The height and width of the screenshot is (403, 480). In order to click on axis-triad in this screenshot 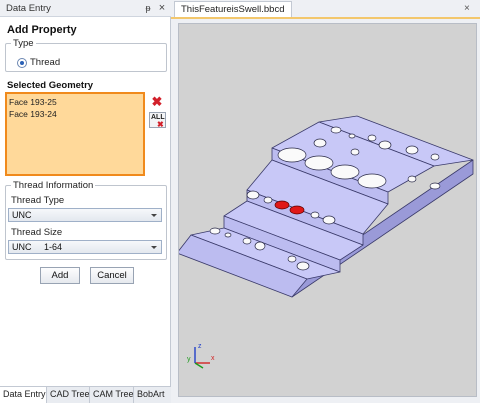, I will do `click(202, 358)`.